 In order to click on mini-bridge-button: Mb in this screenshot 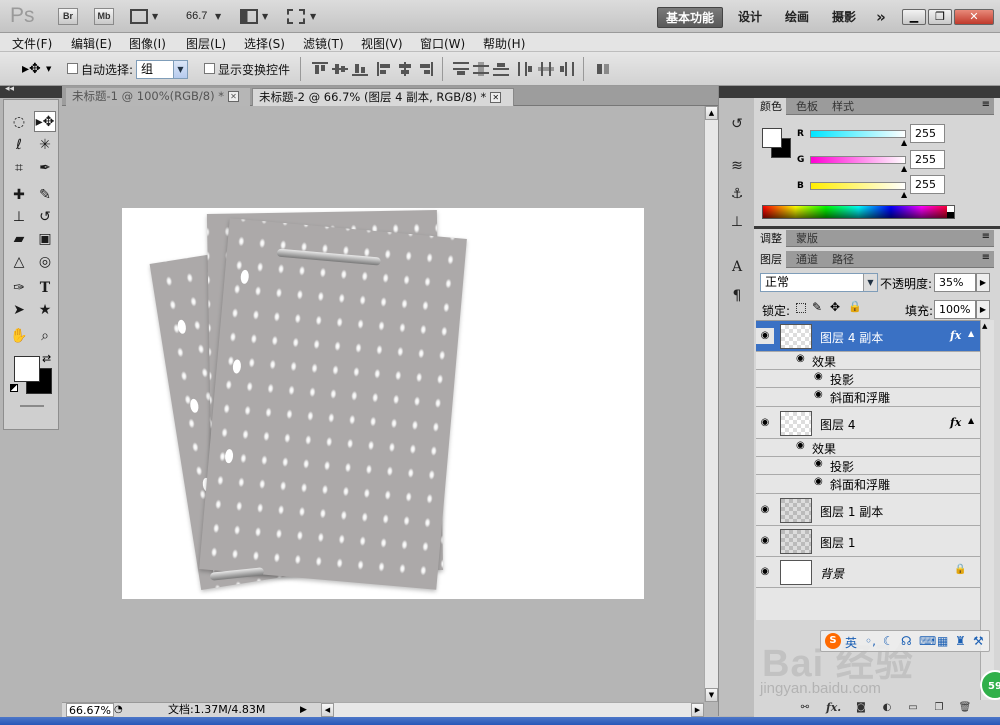, I will do `click(104, 16)`.